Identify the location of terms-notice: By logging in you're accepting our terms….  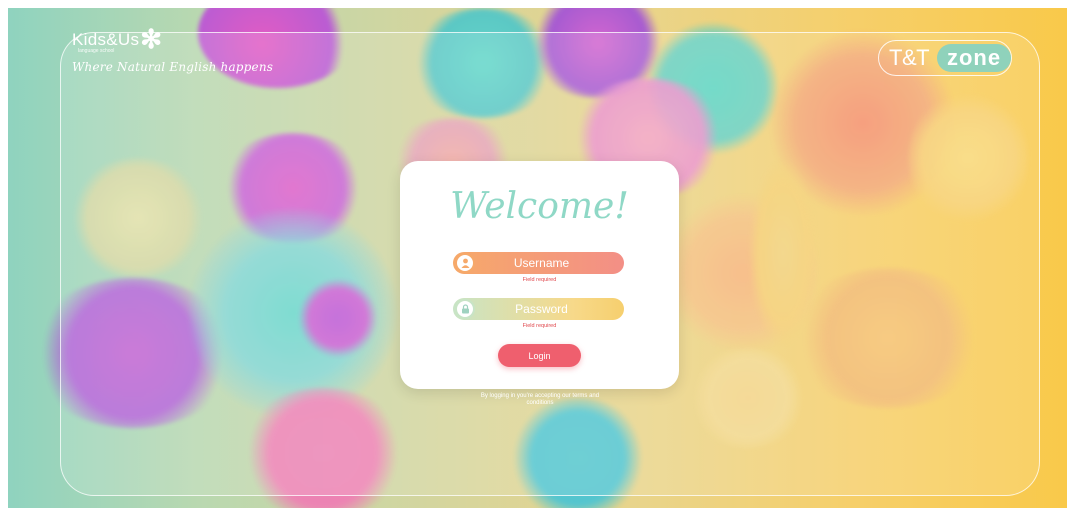
(540, 400).